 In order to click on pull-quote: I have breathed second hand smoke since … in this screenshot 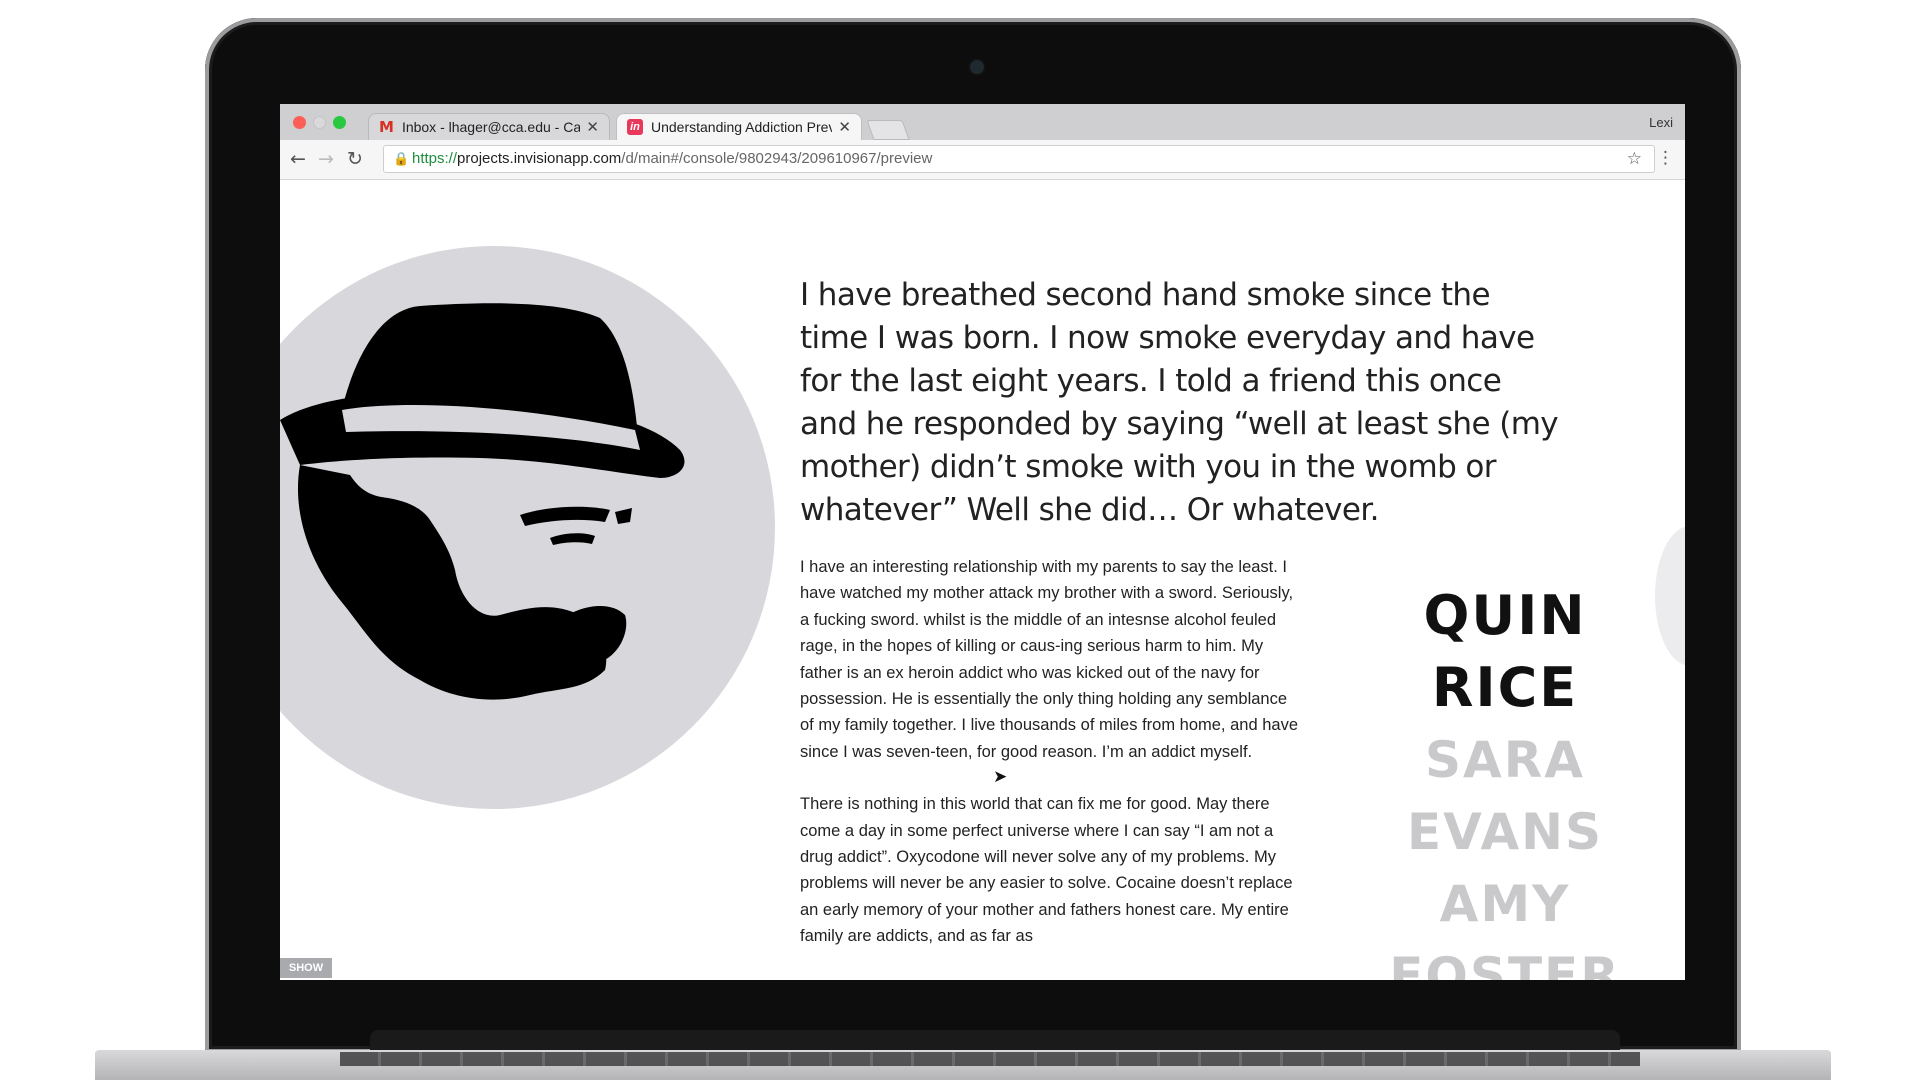, I will do `click(1179, 402)`.